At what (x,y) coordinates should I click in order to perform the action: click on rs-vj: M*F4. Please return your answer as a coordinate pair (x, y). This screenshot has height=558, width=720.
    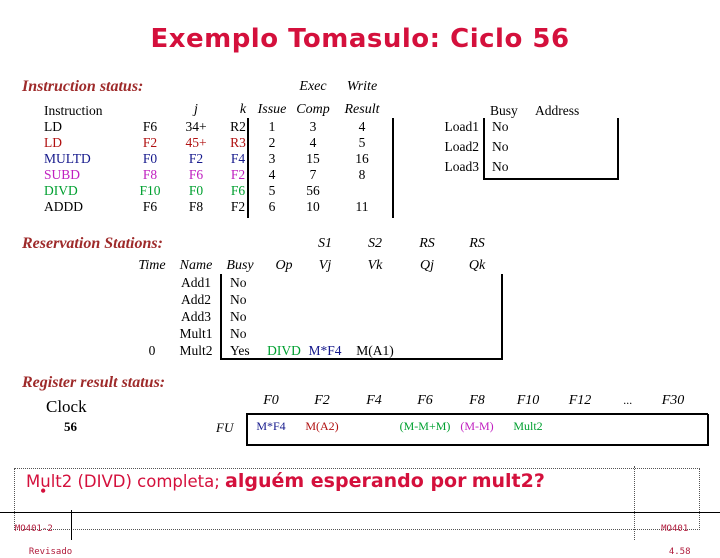
    Looking at the image, I should click on (325, 350).